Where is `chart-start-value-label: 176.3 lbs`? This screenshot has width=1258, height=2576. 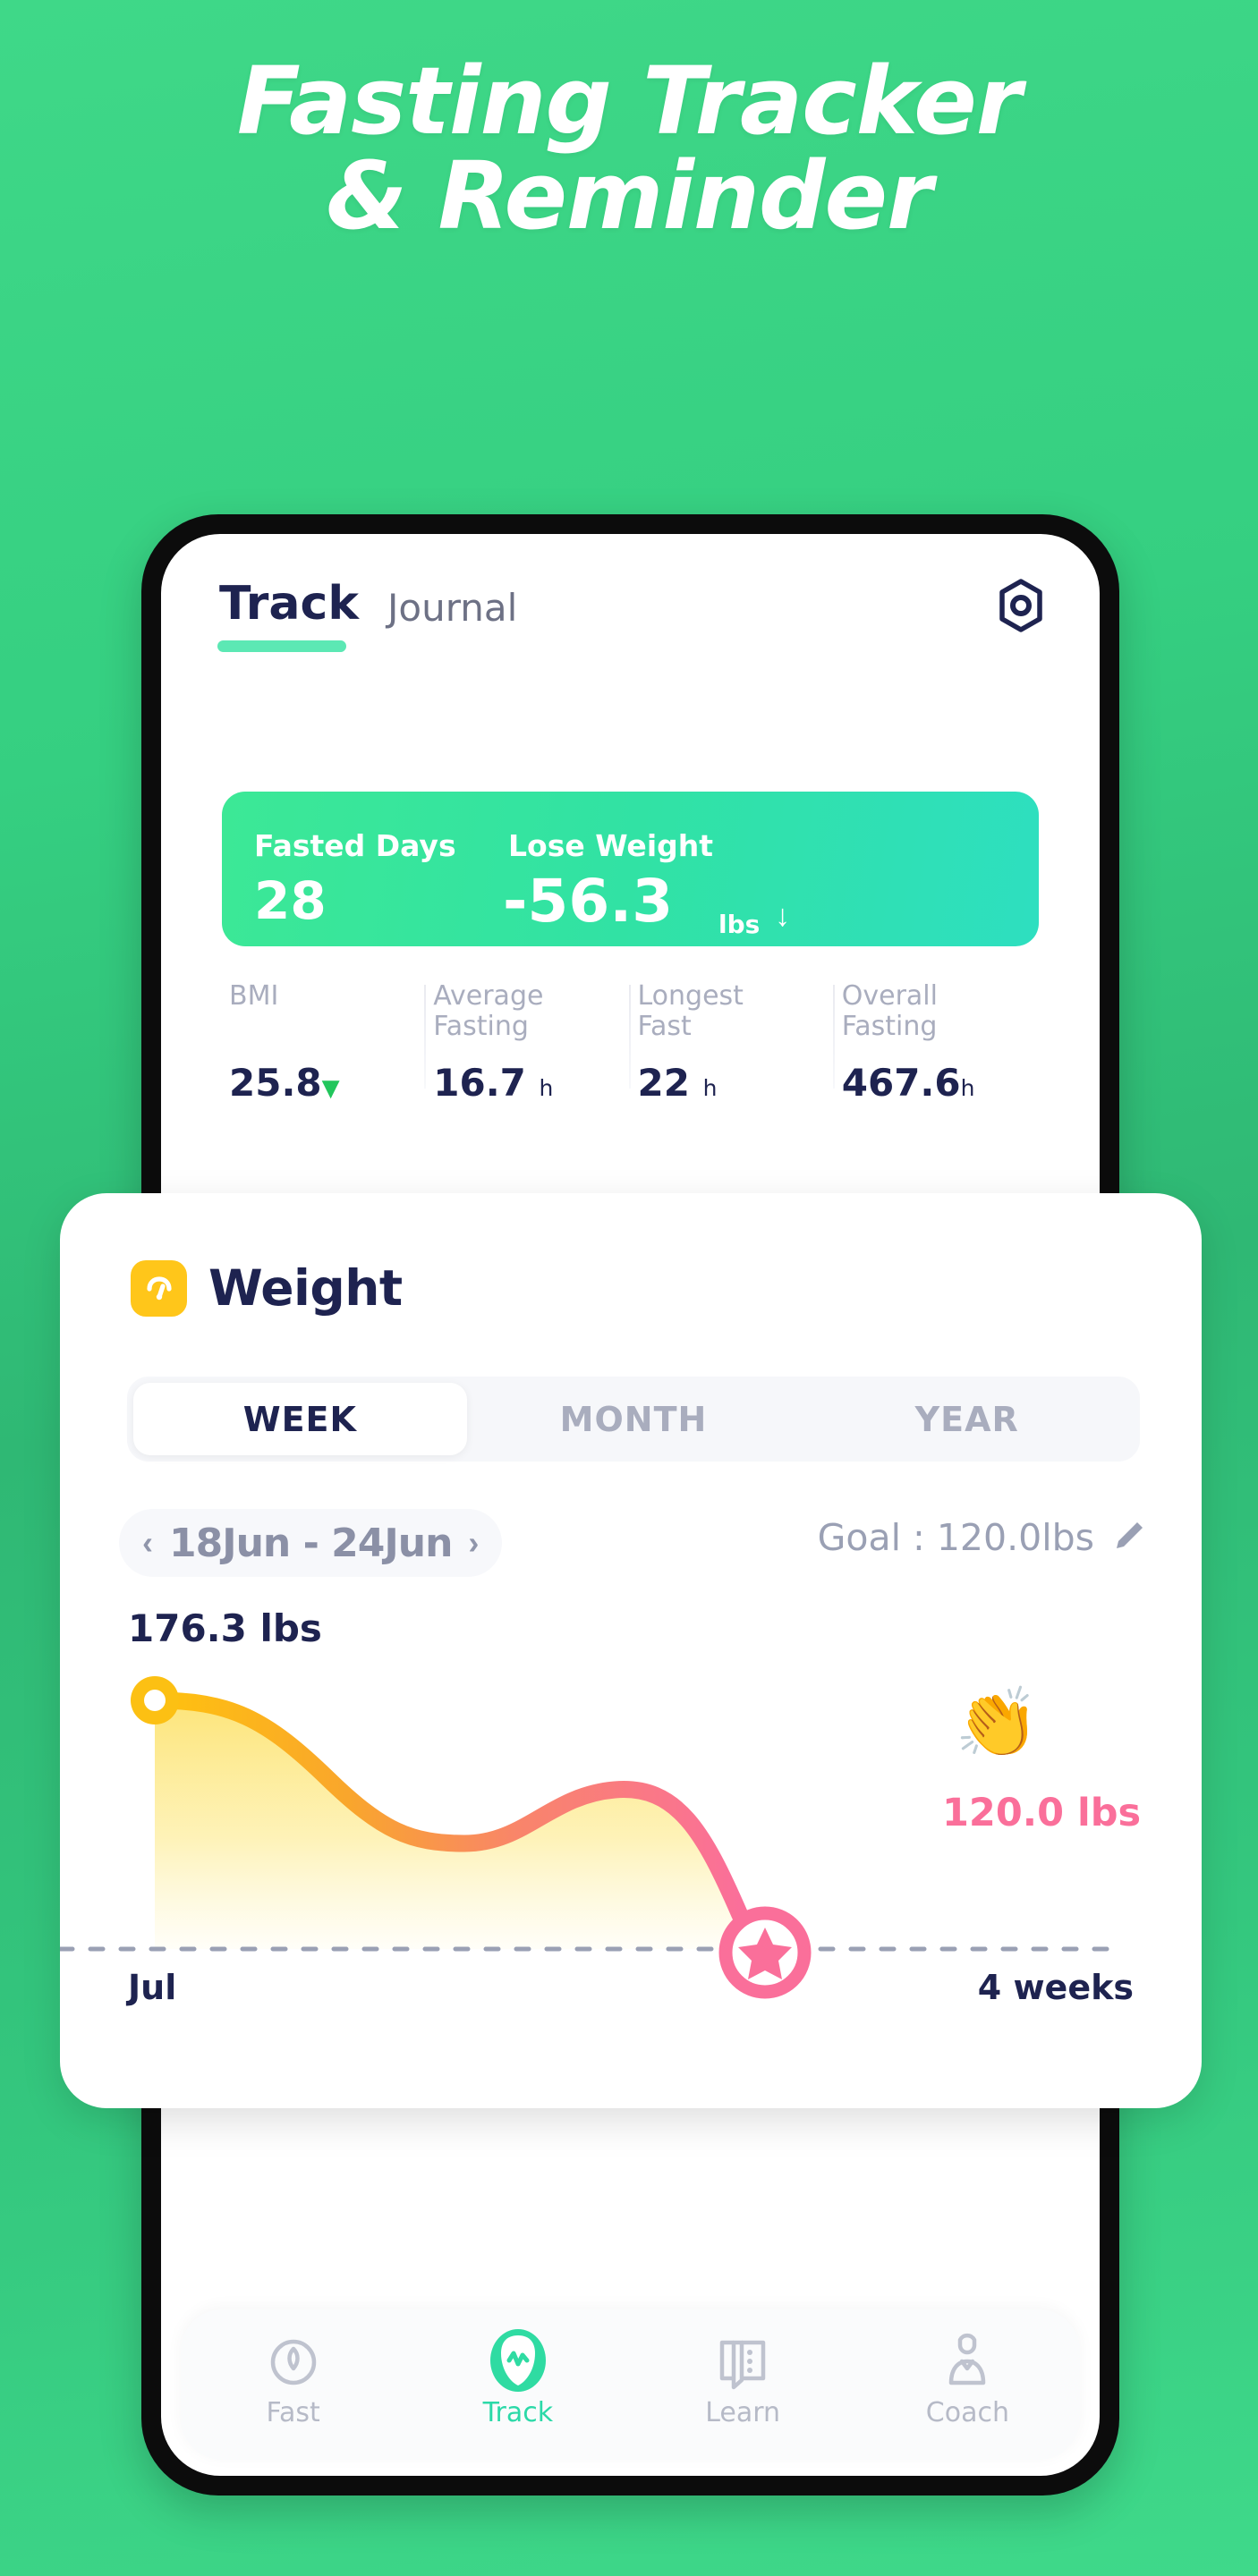 chart-start-value-label: 176.3 lbs is located at coordinates (225, 1628).